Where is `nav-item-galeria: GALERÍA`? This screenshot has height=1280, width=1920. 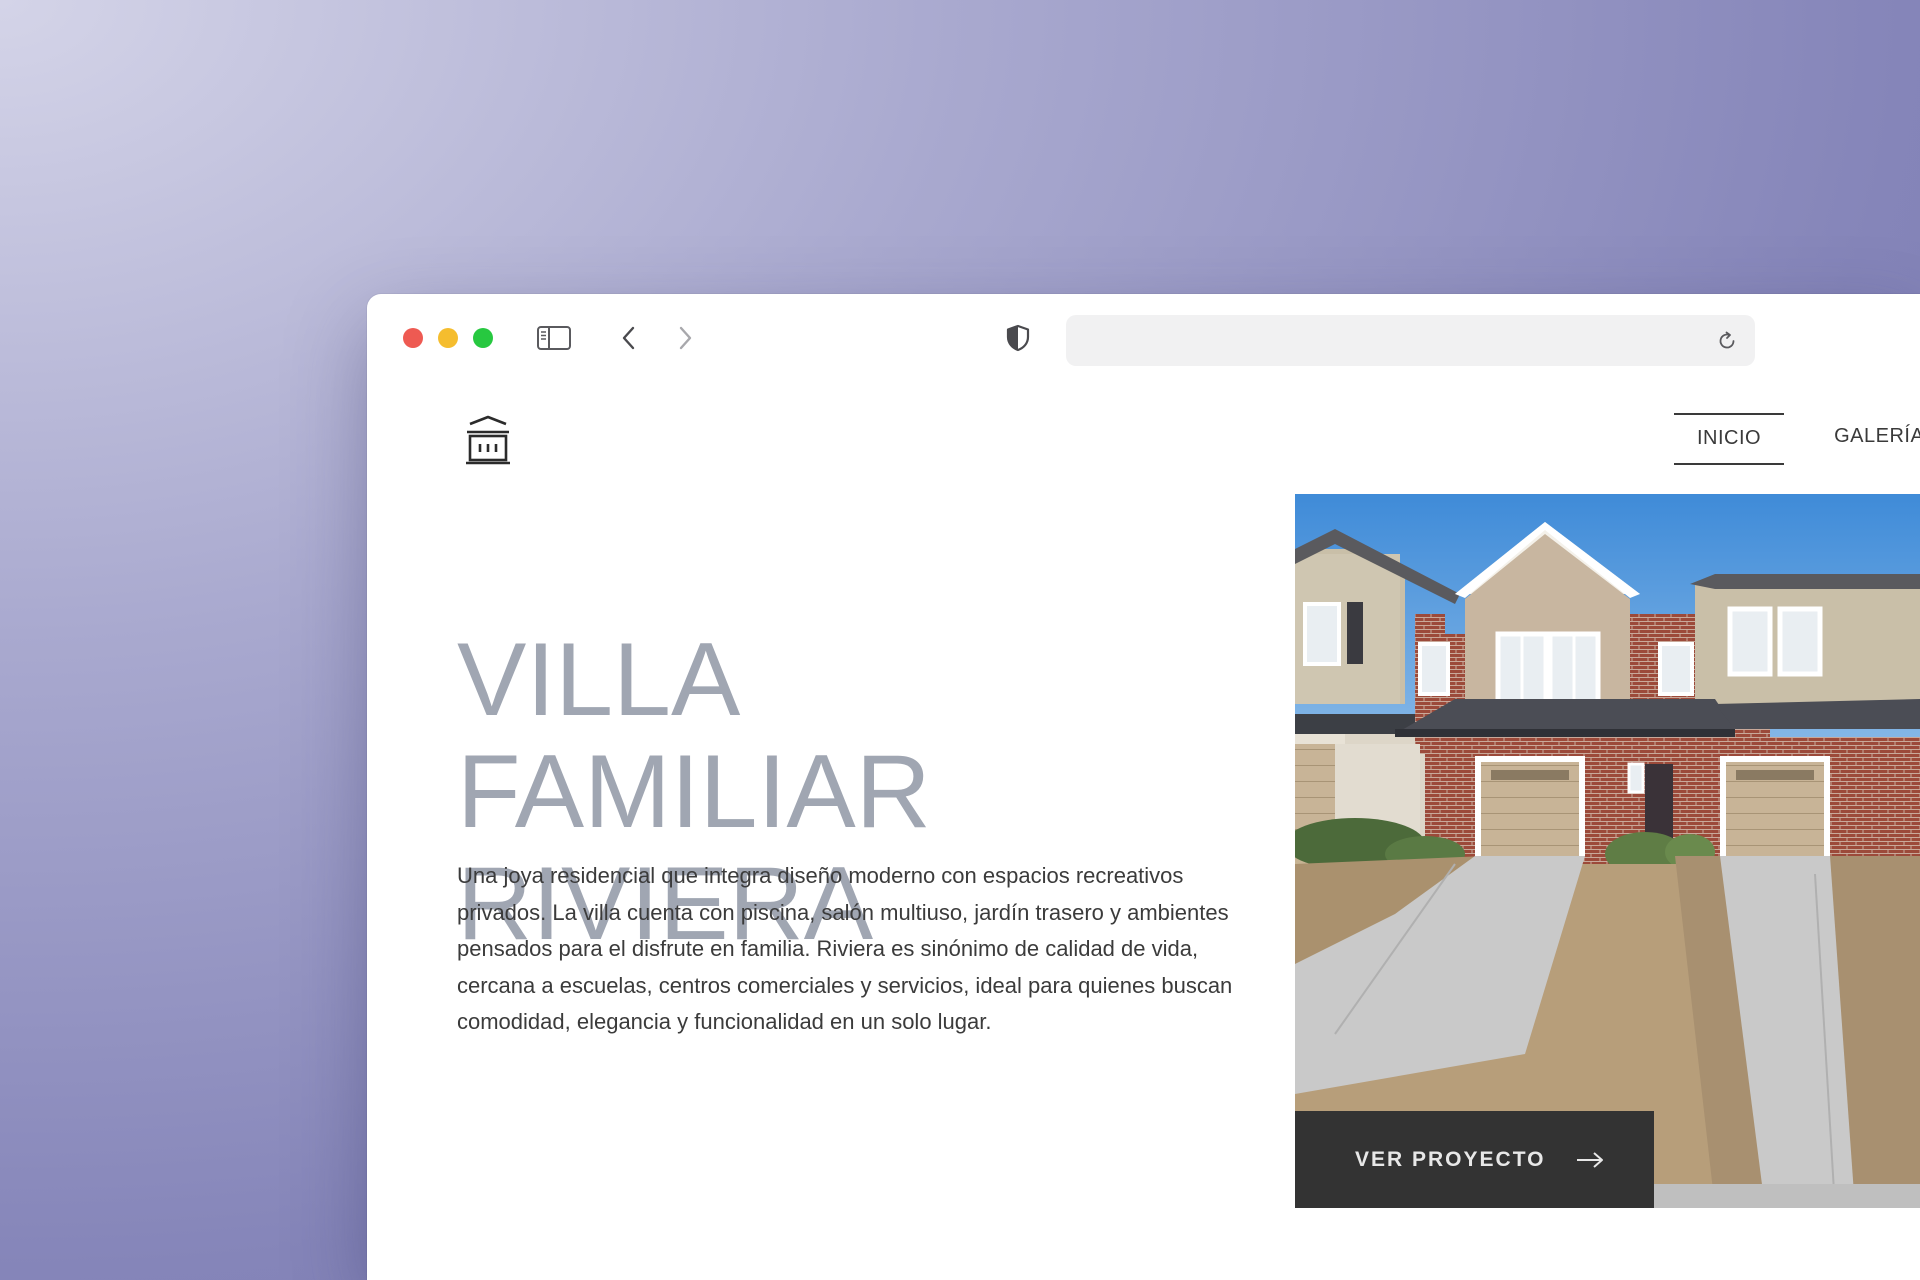
nav-item-galeria: GALERÍA is located at coordinates (1877, 439).